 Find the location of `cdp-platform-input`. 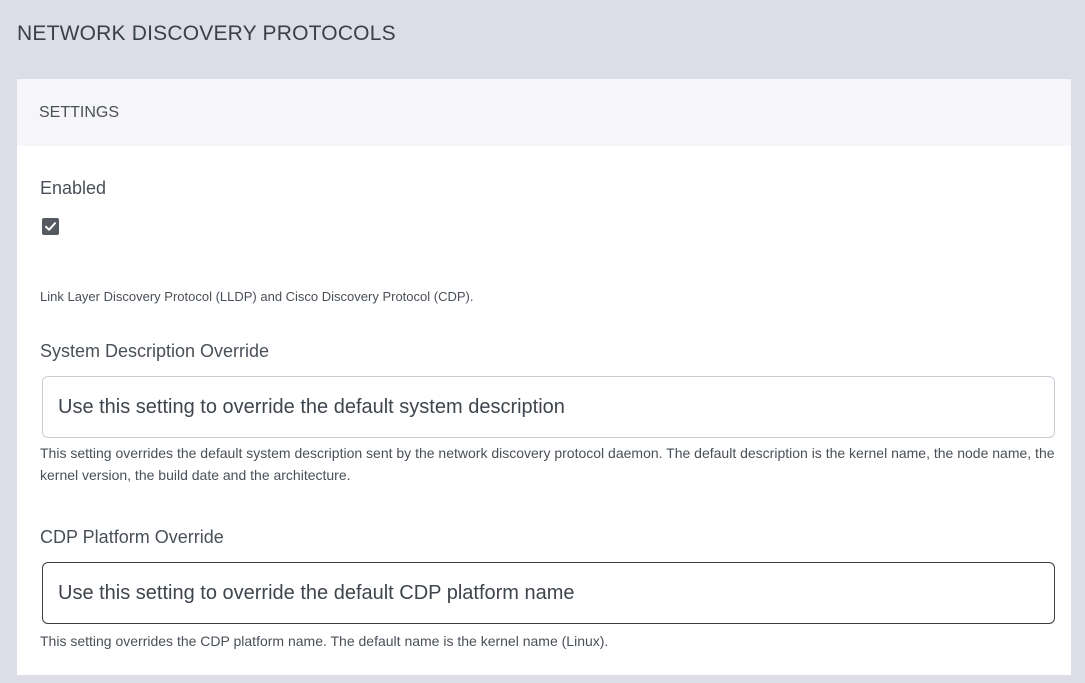

cdp-platform-input is located at coordinates (548, 593).